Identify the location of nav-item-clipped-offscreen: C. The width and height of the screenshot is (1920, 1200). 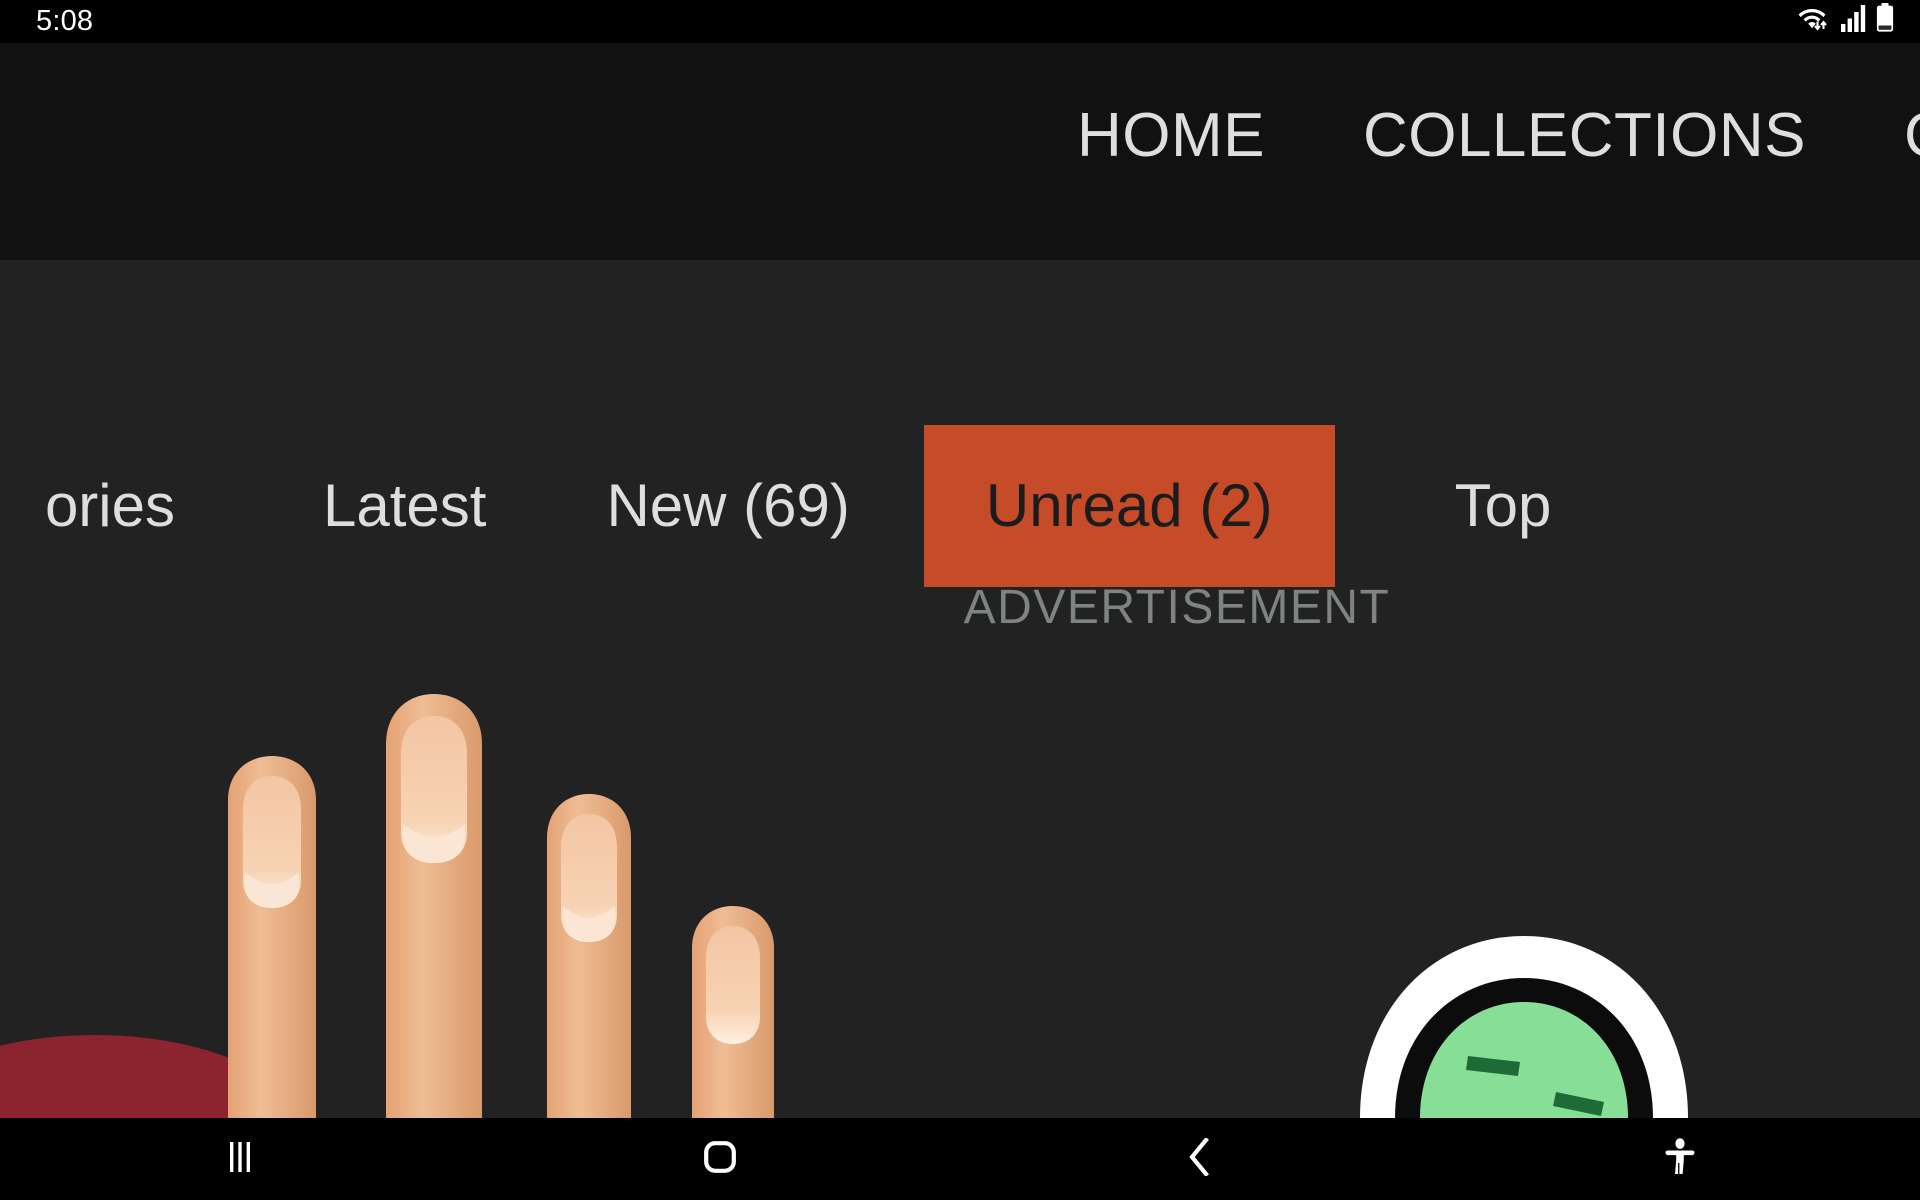
(1912, 136).